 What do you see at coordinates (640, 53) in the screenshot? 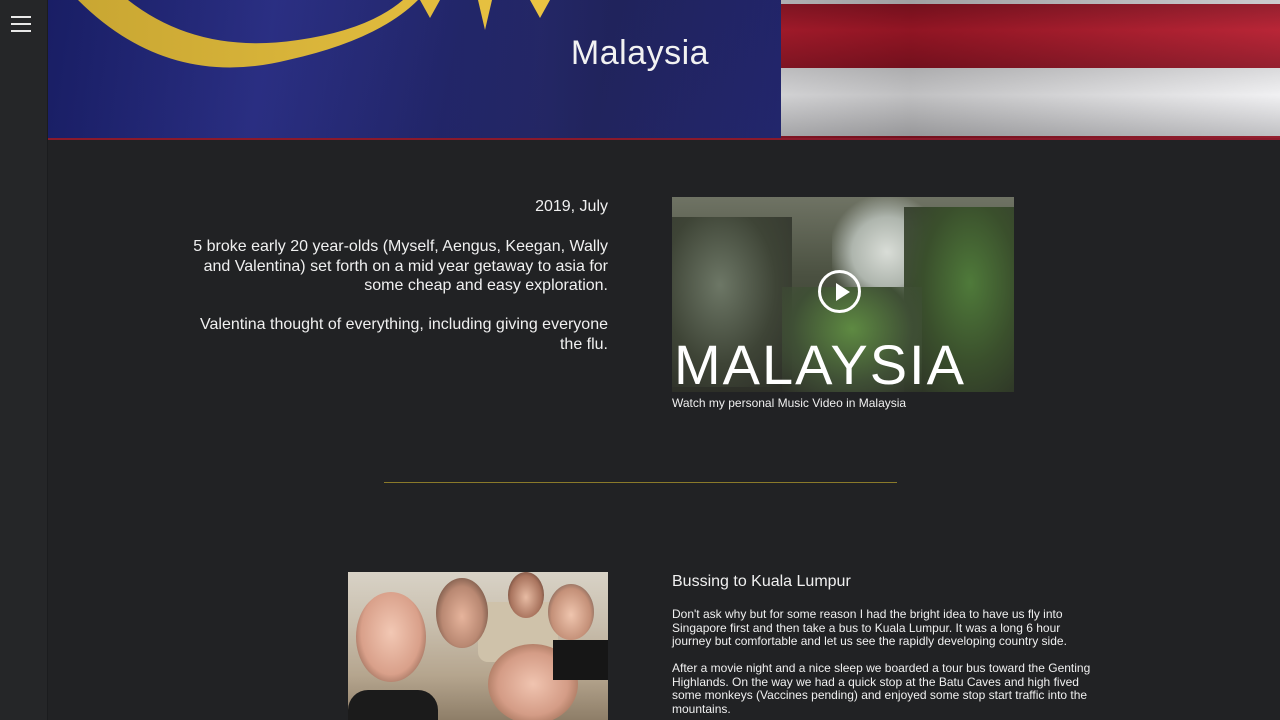
I see `page-title: Malaysia` at bounding box center [640, 53].